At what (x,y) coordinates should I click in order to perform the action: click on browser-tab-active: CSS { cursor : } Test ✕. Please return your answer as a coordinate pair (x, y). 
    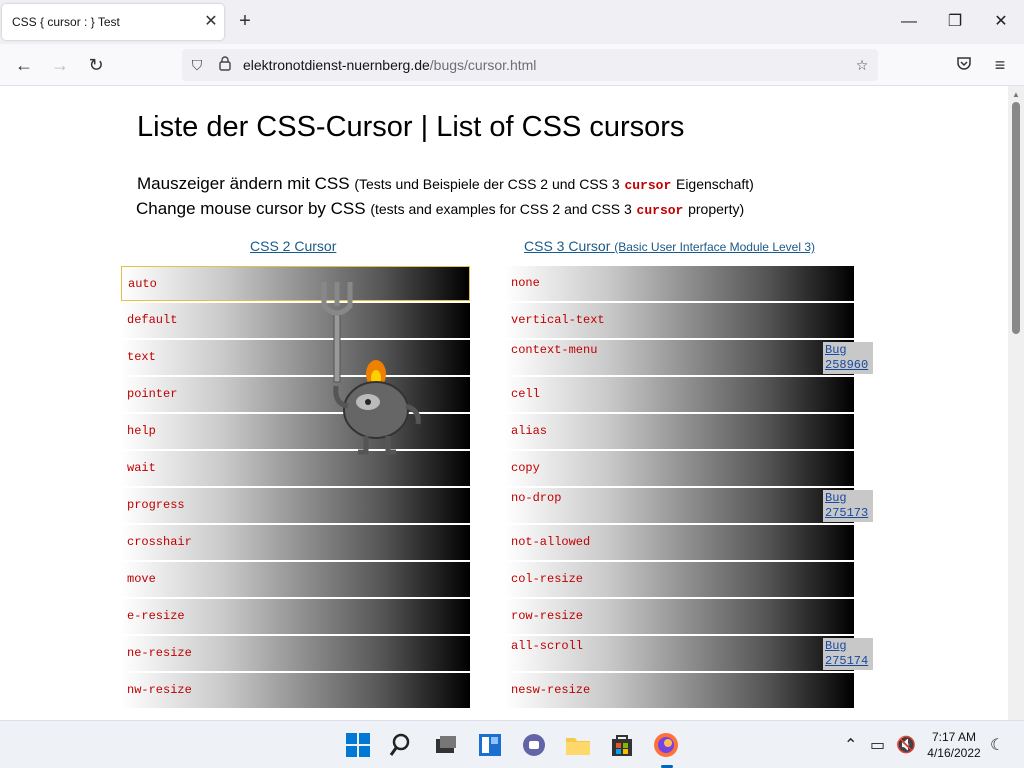
    Looking at the image, I should click on (113, 22).